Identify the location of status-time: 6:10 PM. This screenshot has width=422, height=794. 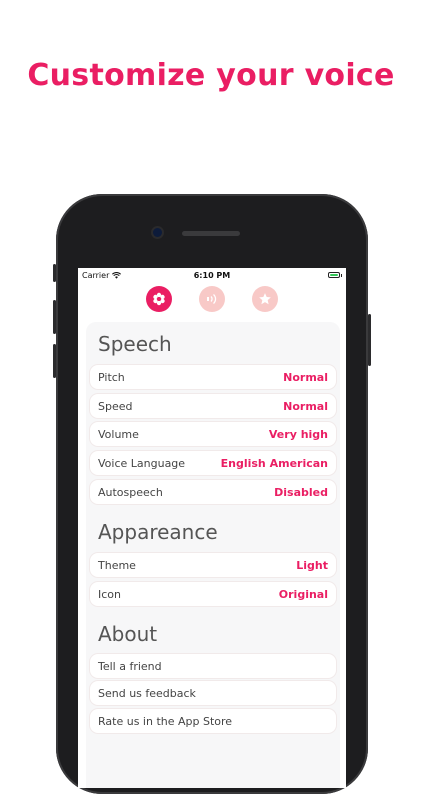
(212, 275).